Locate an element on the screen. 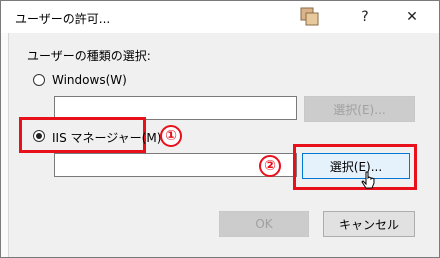  mouse-cursor-icon is located at coordinates (369, 182).